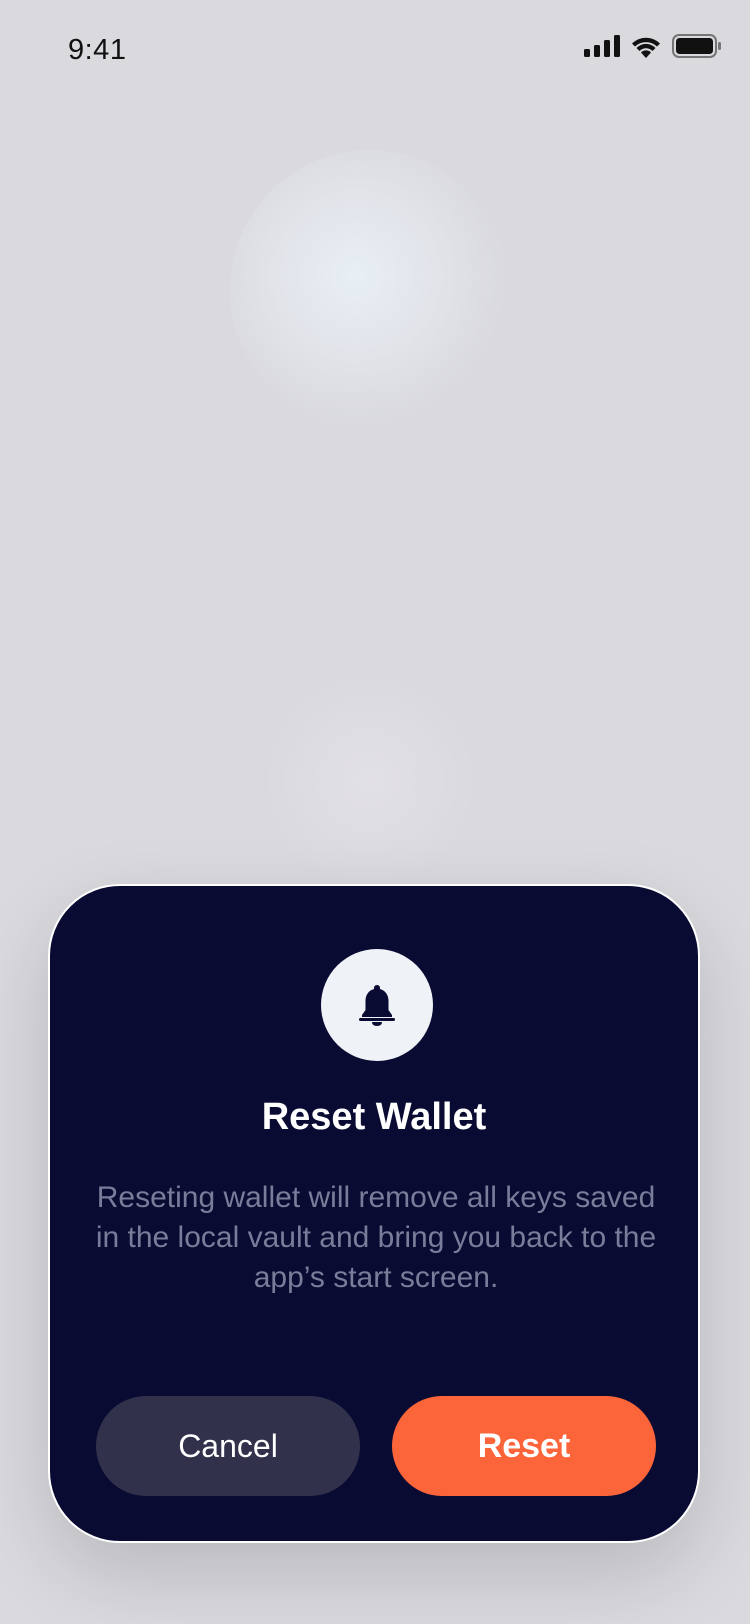  Describe the element at coordinates (374, 1117) in the screenshot. I see `dialog-title: Reset Wallet` at that location.